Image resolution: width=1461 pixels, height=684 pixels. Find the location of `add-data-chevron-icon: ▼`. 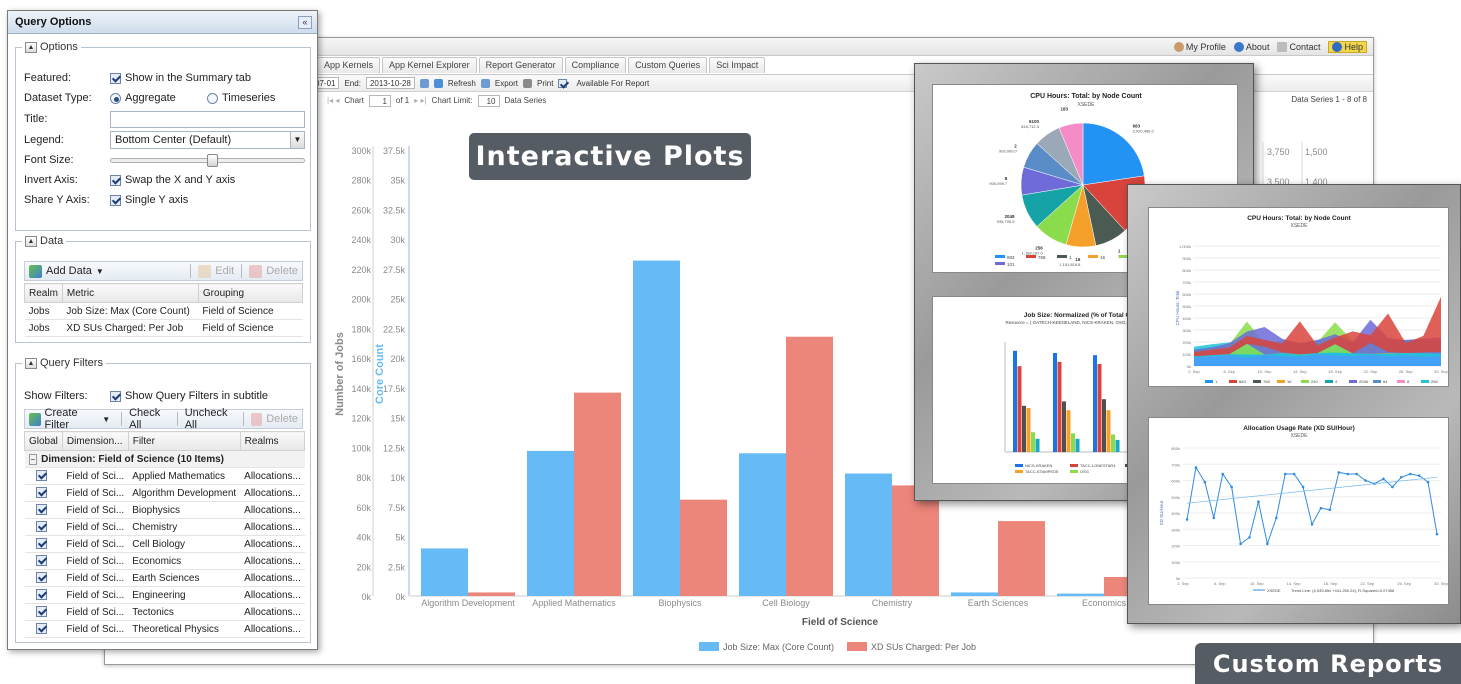

add-data-chevron-icon: ▼ is located at coordinates (100, 271).